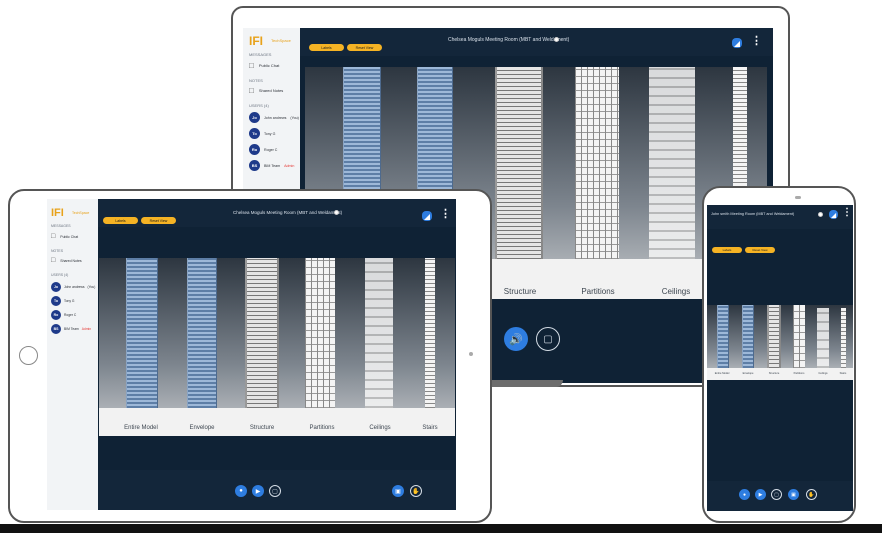 The width and height of the screenshot is (882, 533). Describe the element at coordinates (516, 339) in the screenshot. I see `speaker-icon: 🔊` at that location.